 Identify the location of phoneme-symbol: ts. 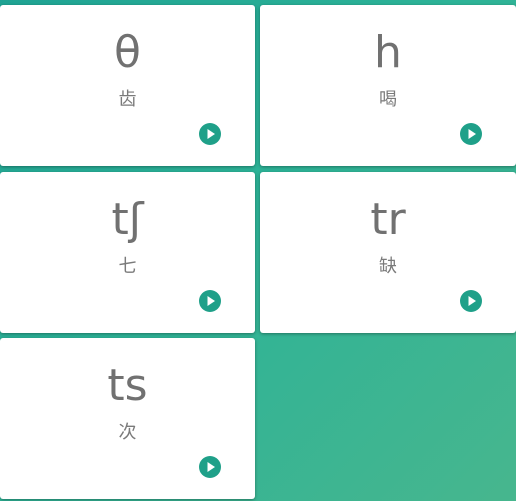
(127, 385).